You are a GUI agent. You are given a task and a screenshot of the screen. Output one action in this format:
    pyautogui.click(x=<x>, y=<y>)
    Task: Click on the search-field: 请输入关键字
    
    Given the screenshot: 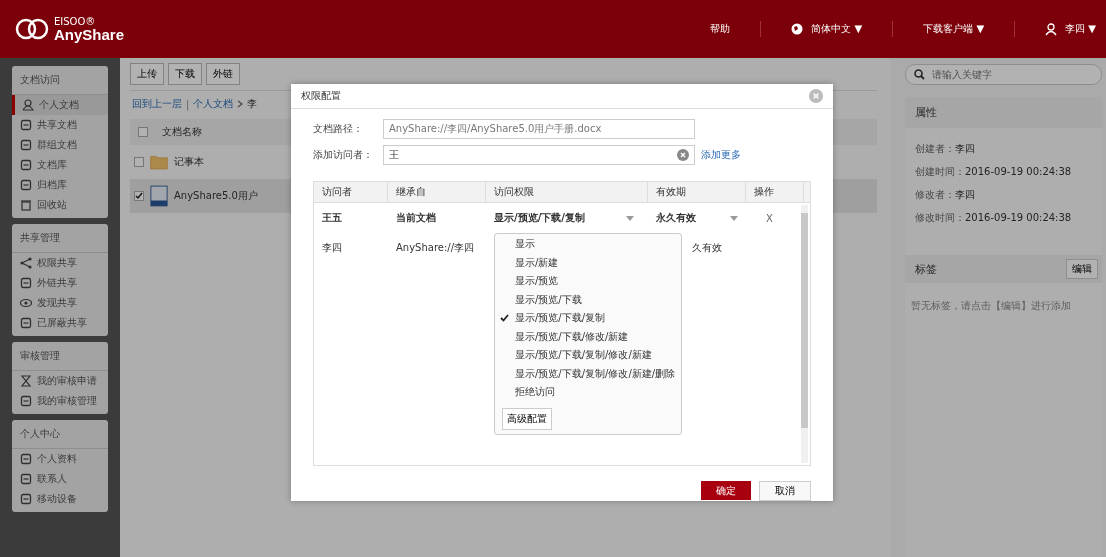 What is the action you would take?
    pyautogui.click(x=1003, y=74)
    